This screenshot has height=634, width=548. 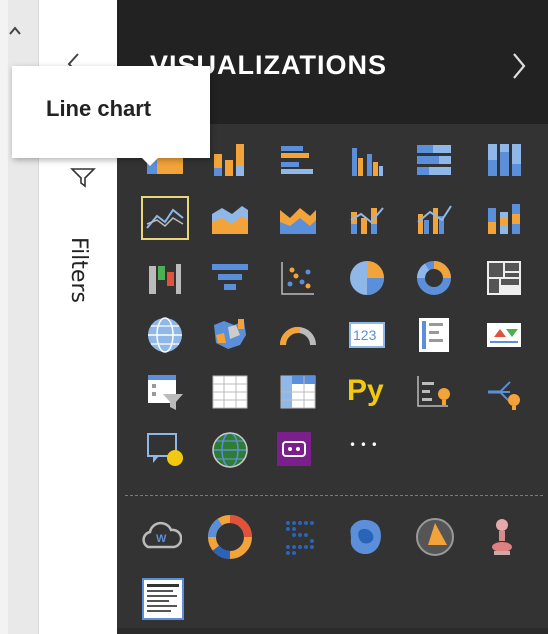 What do you see at coordinates (4, 317) in the screenshot?
I see `left-edge-strip` at bounding box center [4, 317].